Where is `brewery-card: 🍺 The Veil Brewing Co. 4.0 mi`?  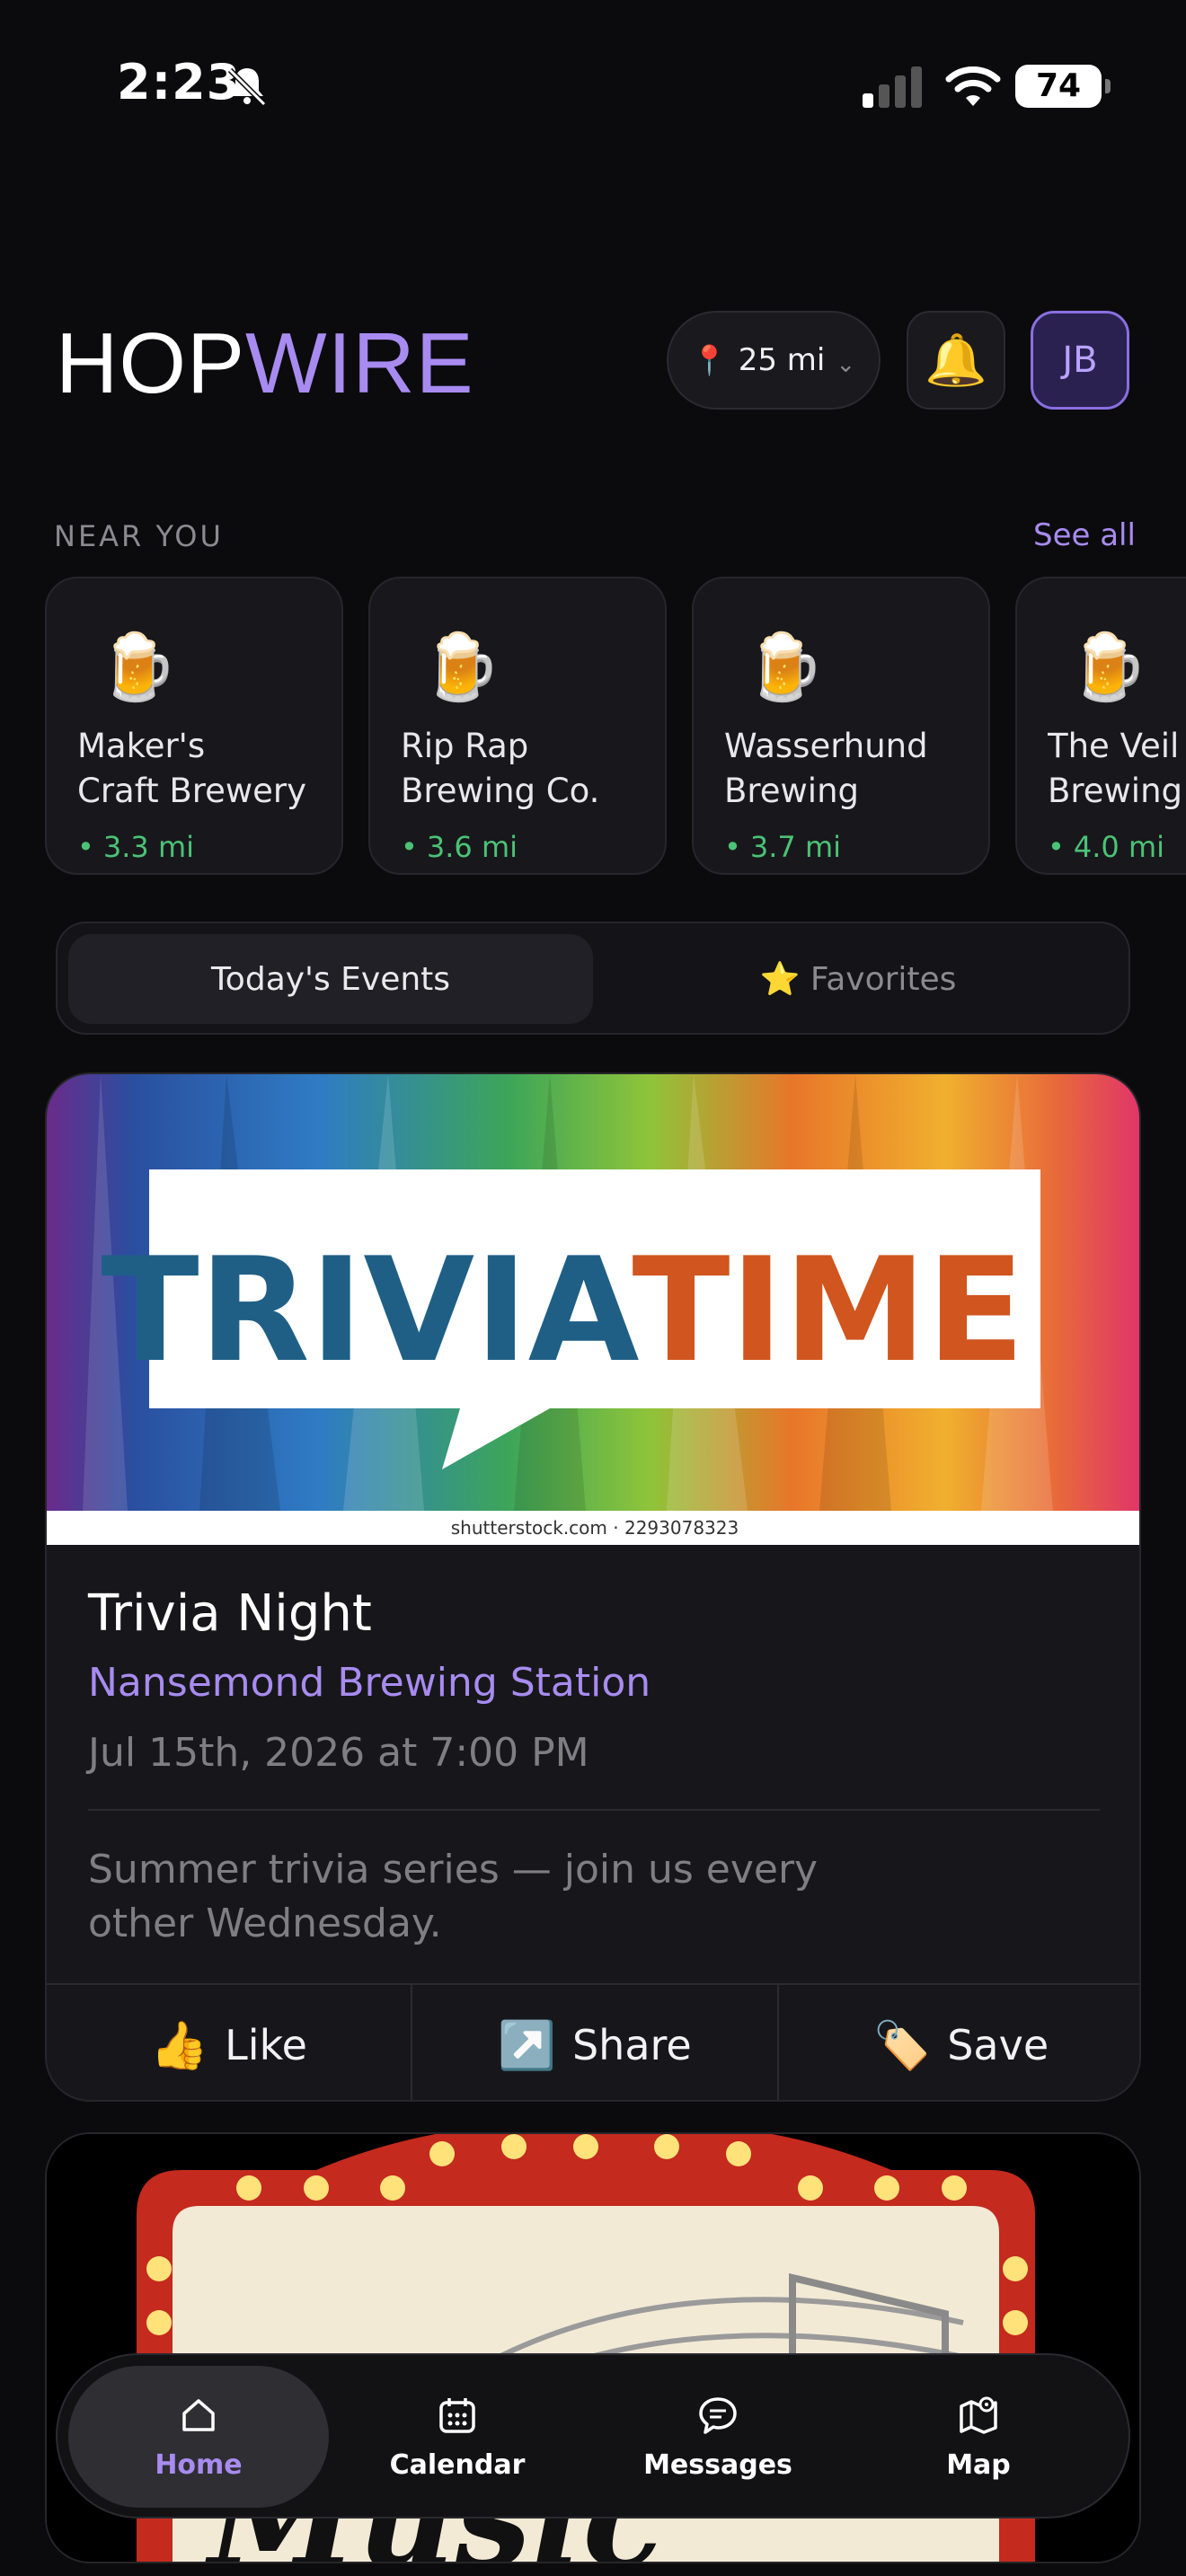
brewery-card: 🍺 The Veil Brewing Co. 4.0 mi is located at coordinates (1100, 726).